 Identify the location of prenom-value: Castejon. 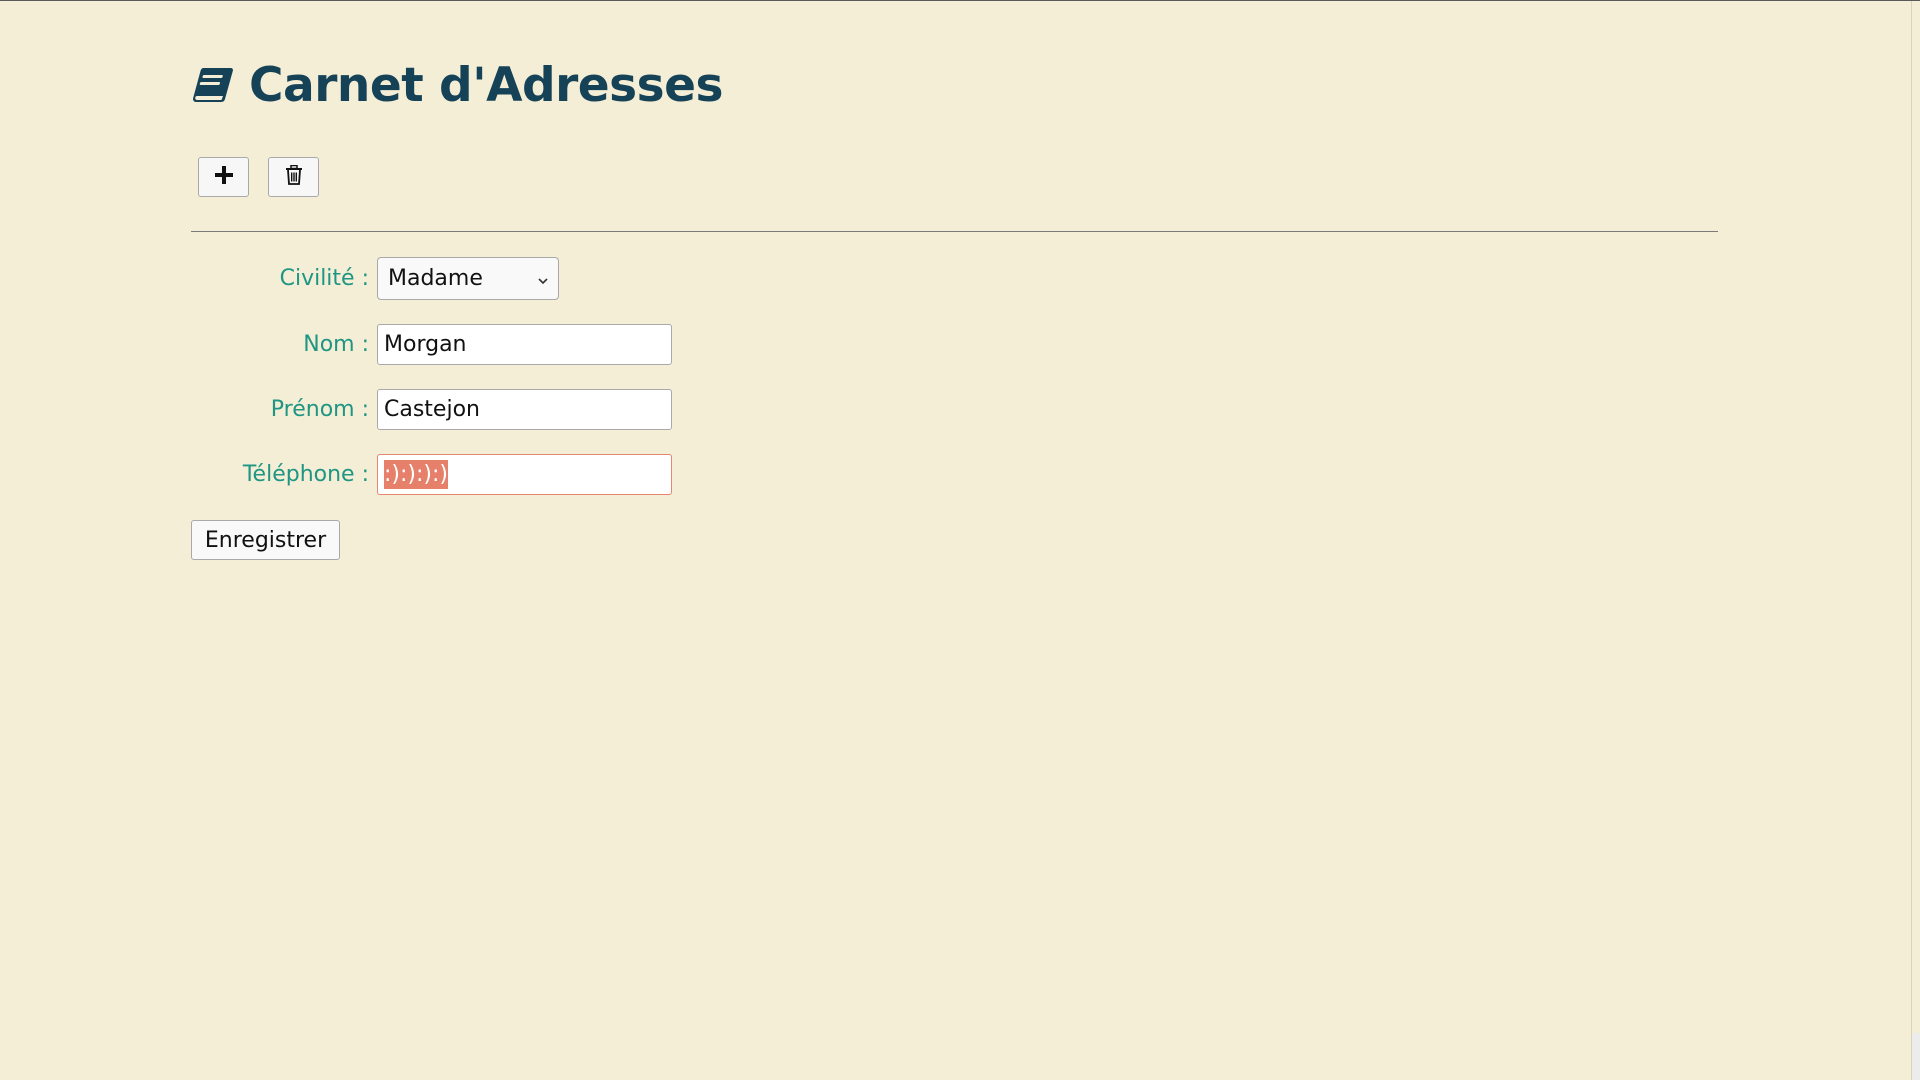
(432, 409).